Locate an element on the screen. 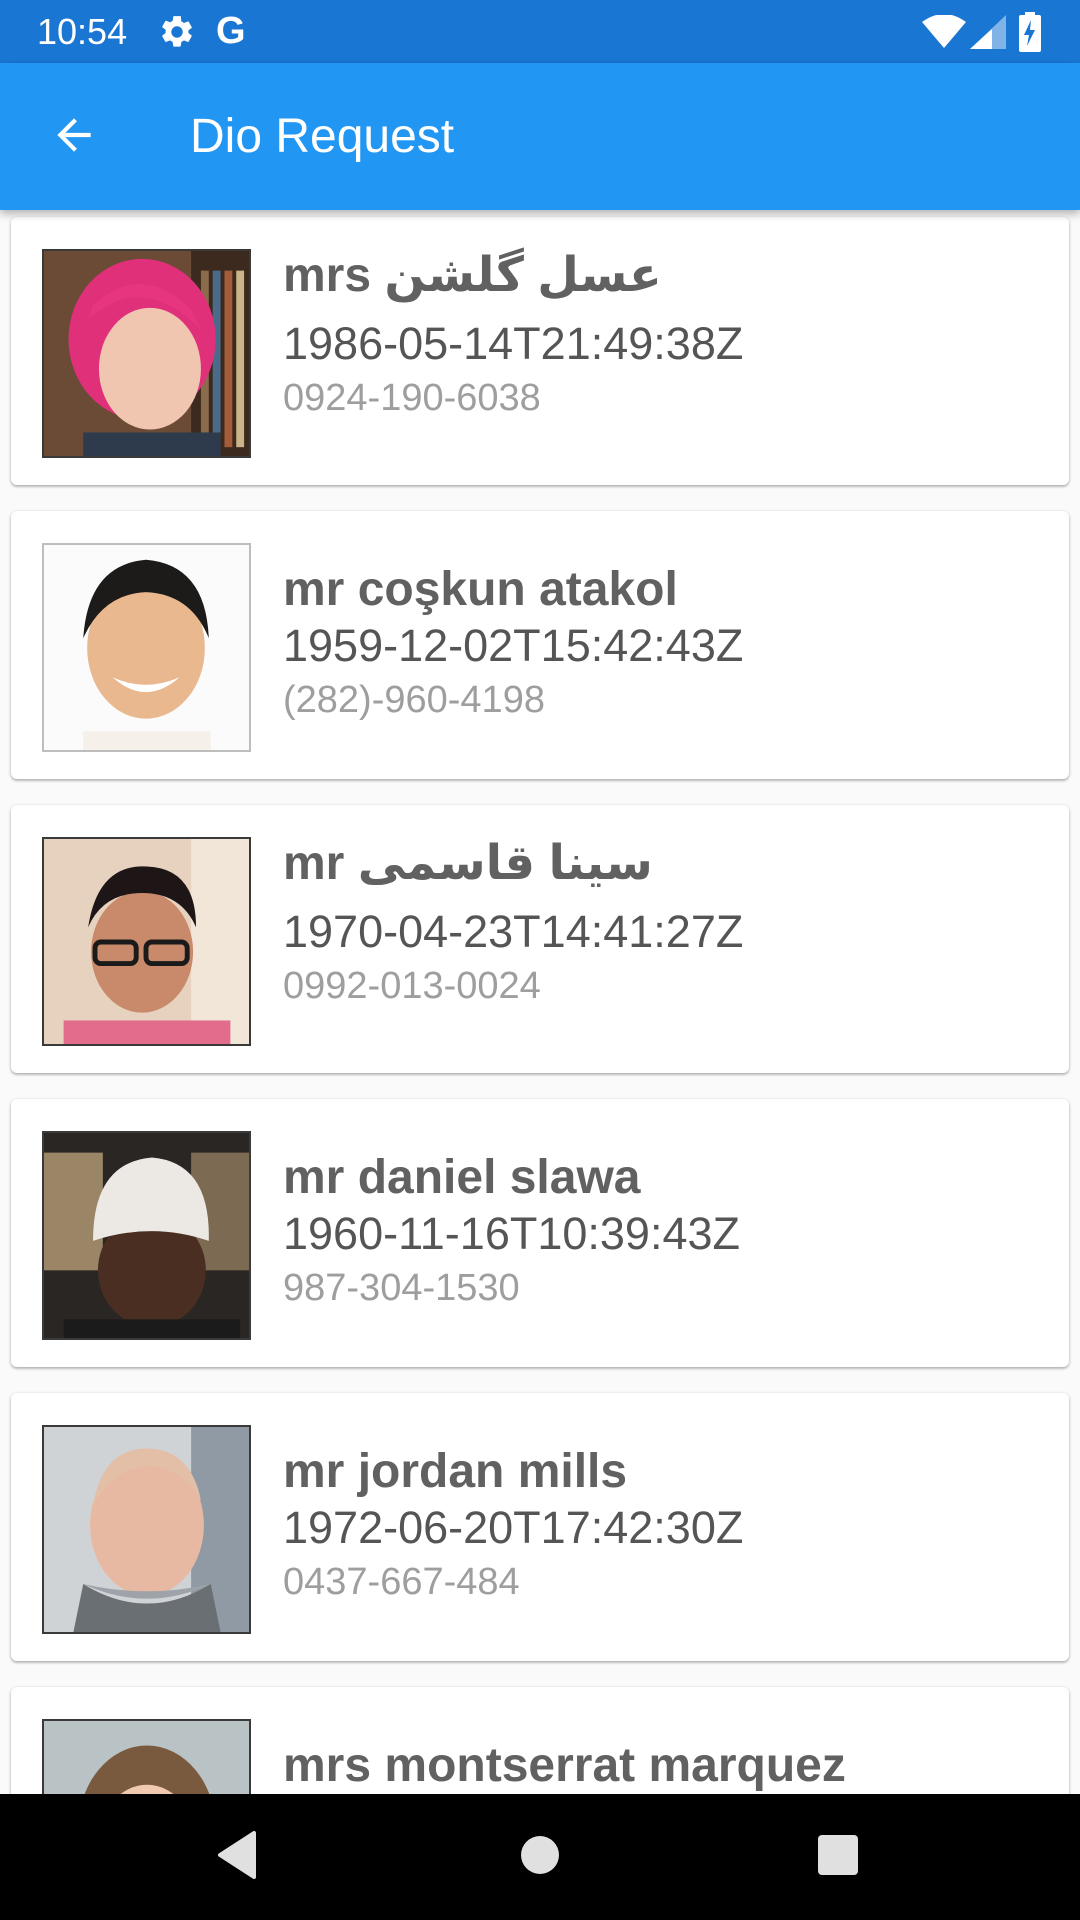 The image size is (1080, 1920). user-name: mr daniel slawa is located at coordinates (462, 1177).